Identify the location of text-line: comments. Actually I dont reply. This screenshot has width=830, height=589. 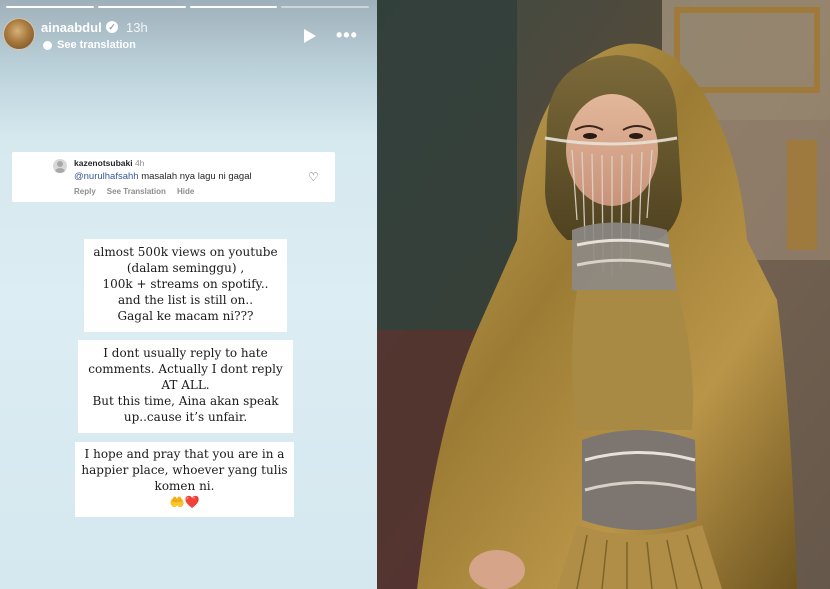
(185, 369).